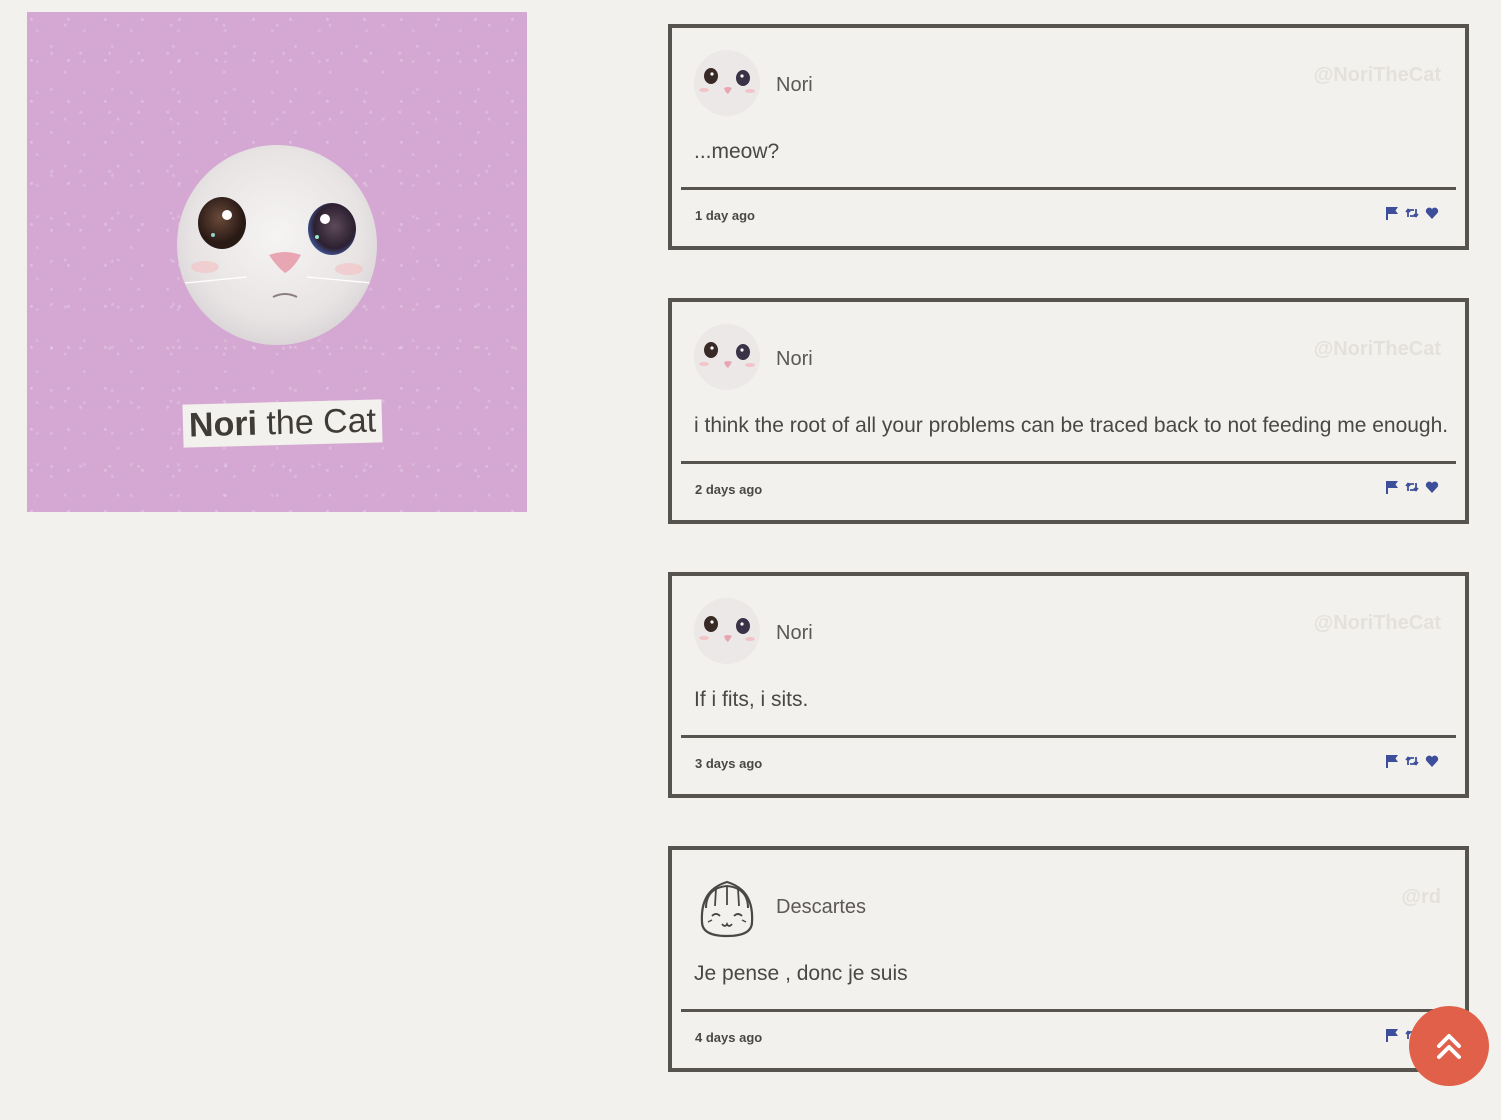 This screenshot has height=1120, width=1501. I want to click on line-art-face-avatar-image, so click(727, 909).